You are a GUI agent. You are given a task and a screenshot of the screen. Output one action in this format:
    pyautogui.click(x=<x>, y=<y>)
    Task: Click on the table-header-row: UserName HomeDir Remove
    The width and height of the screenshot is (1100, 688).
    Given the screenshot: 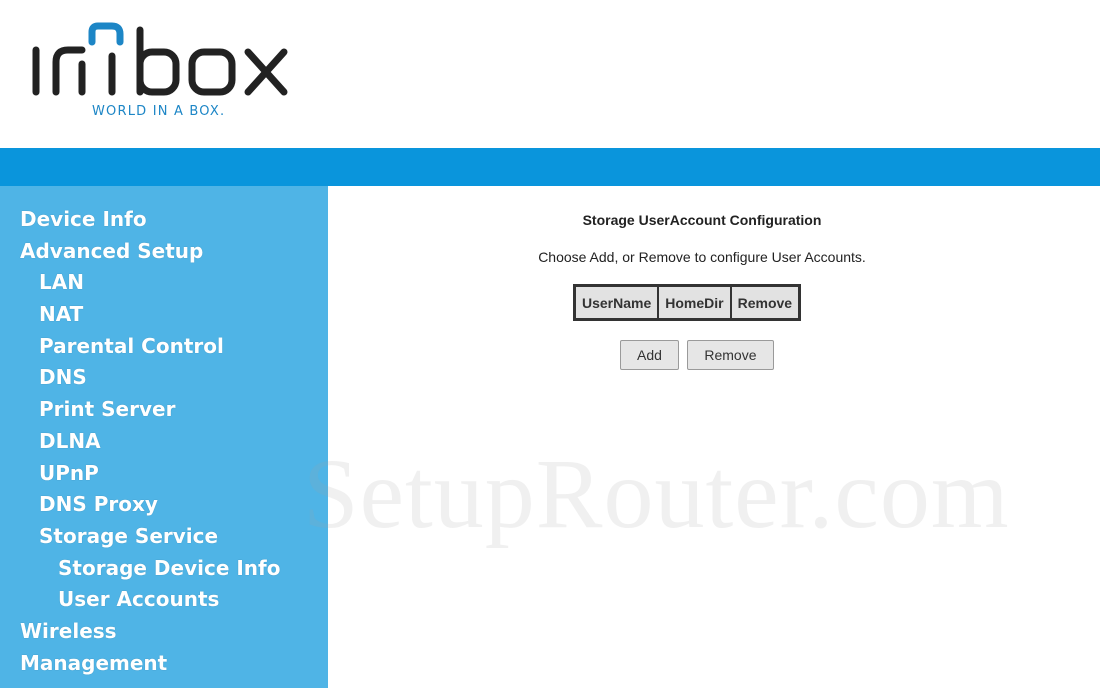 What is the action you would take?
    pyautogui.click(x=687, y=302)
    